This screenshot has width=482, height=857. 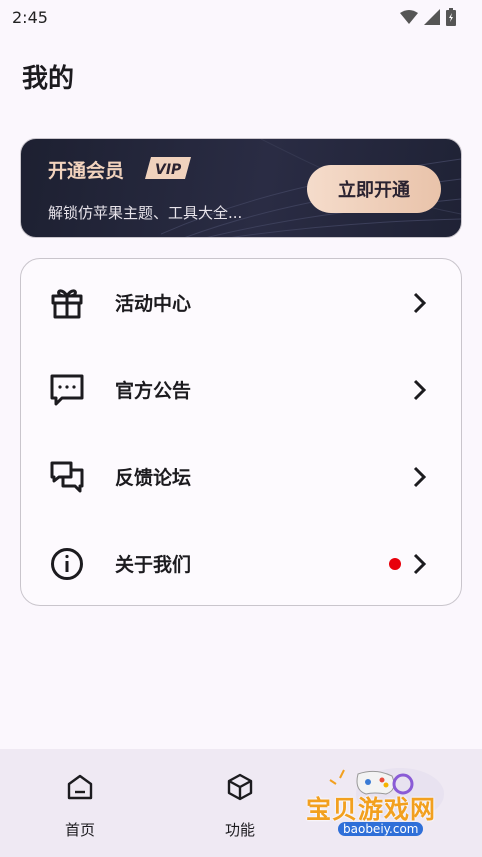 I want to click on forum-icon, so click(x=67, y=477).